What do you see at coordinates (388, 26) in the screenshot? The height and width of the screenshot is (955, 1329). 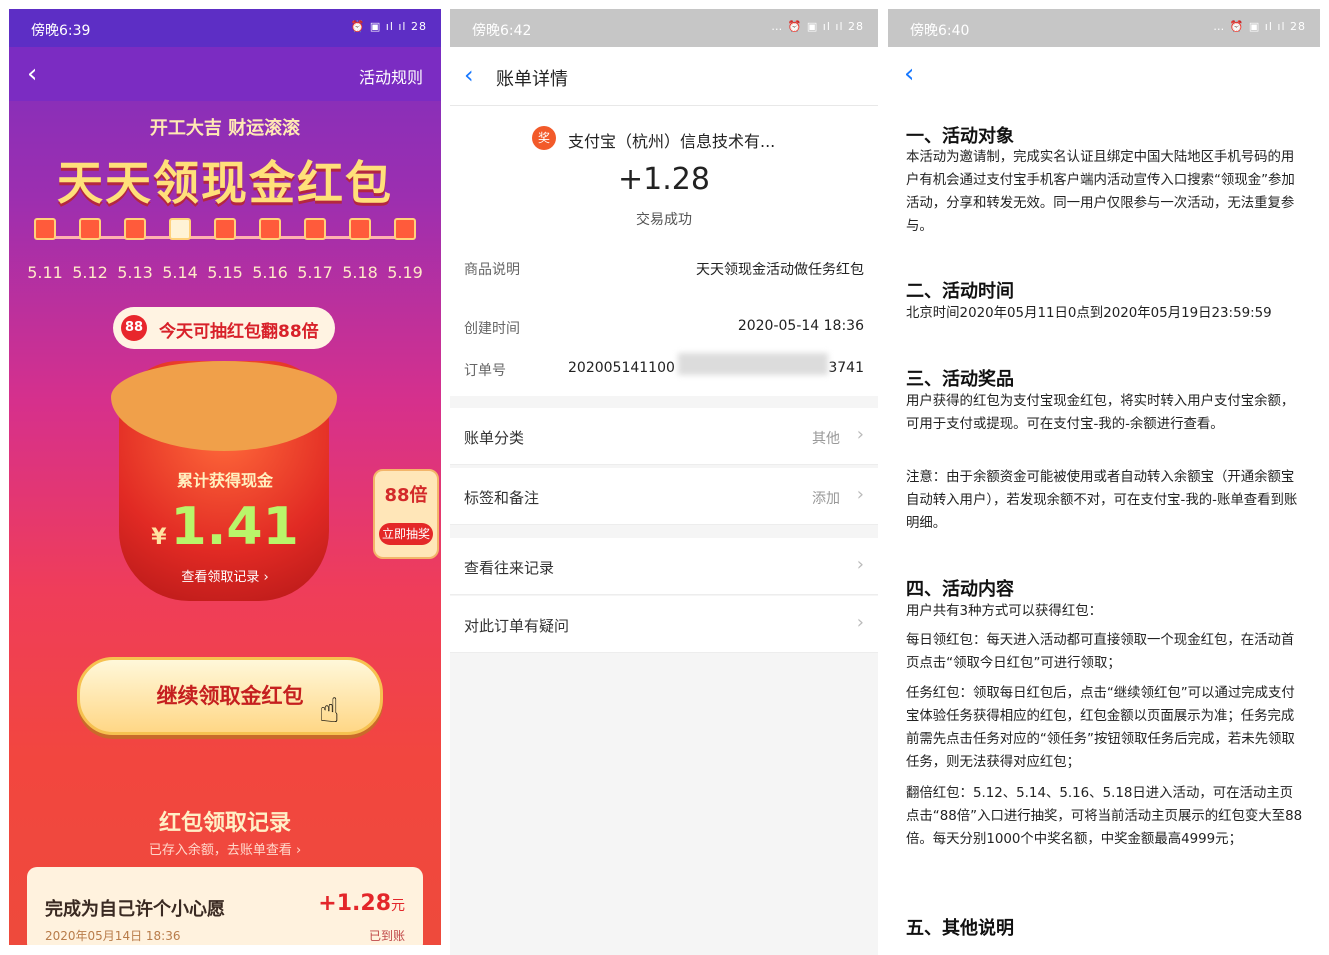 I see `status-icons: ⏰ ▣ ıl ıl 28` at bounding box center [388, 26].